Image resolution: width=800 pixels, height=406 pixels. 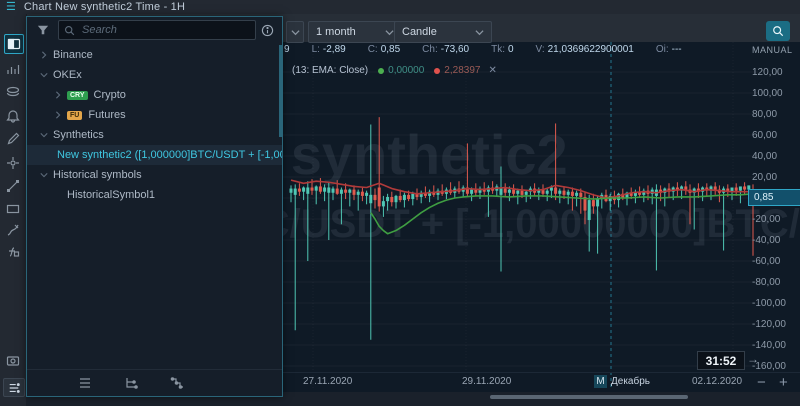 What do you see at coordinates (767, 93) in the screenshot?
I see `price-tick: 100,00` at bounding box center [767, 93].